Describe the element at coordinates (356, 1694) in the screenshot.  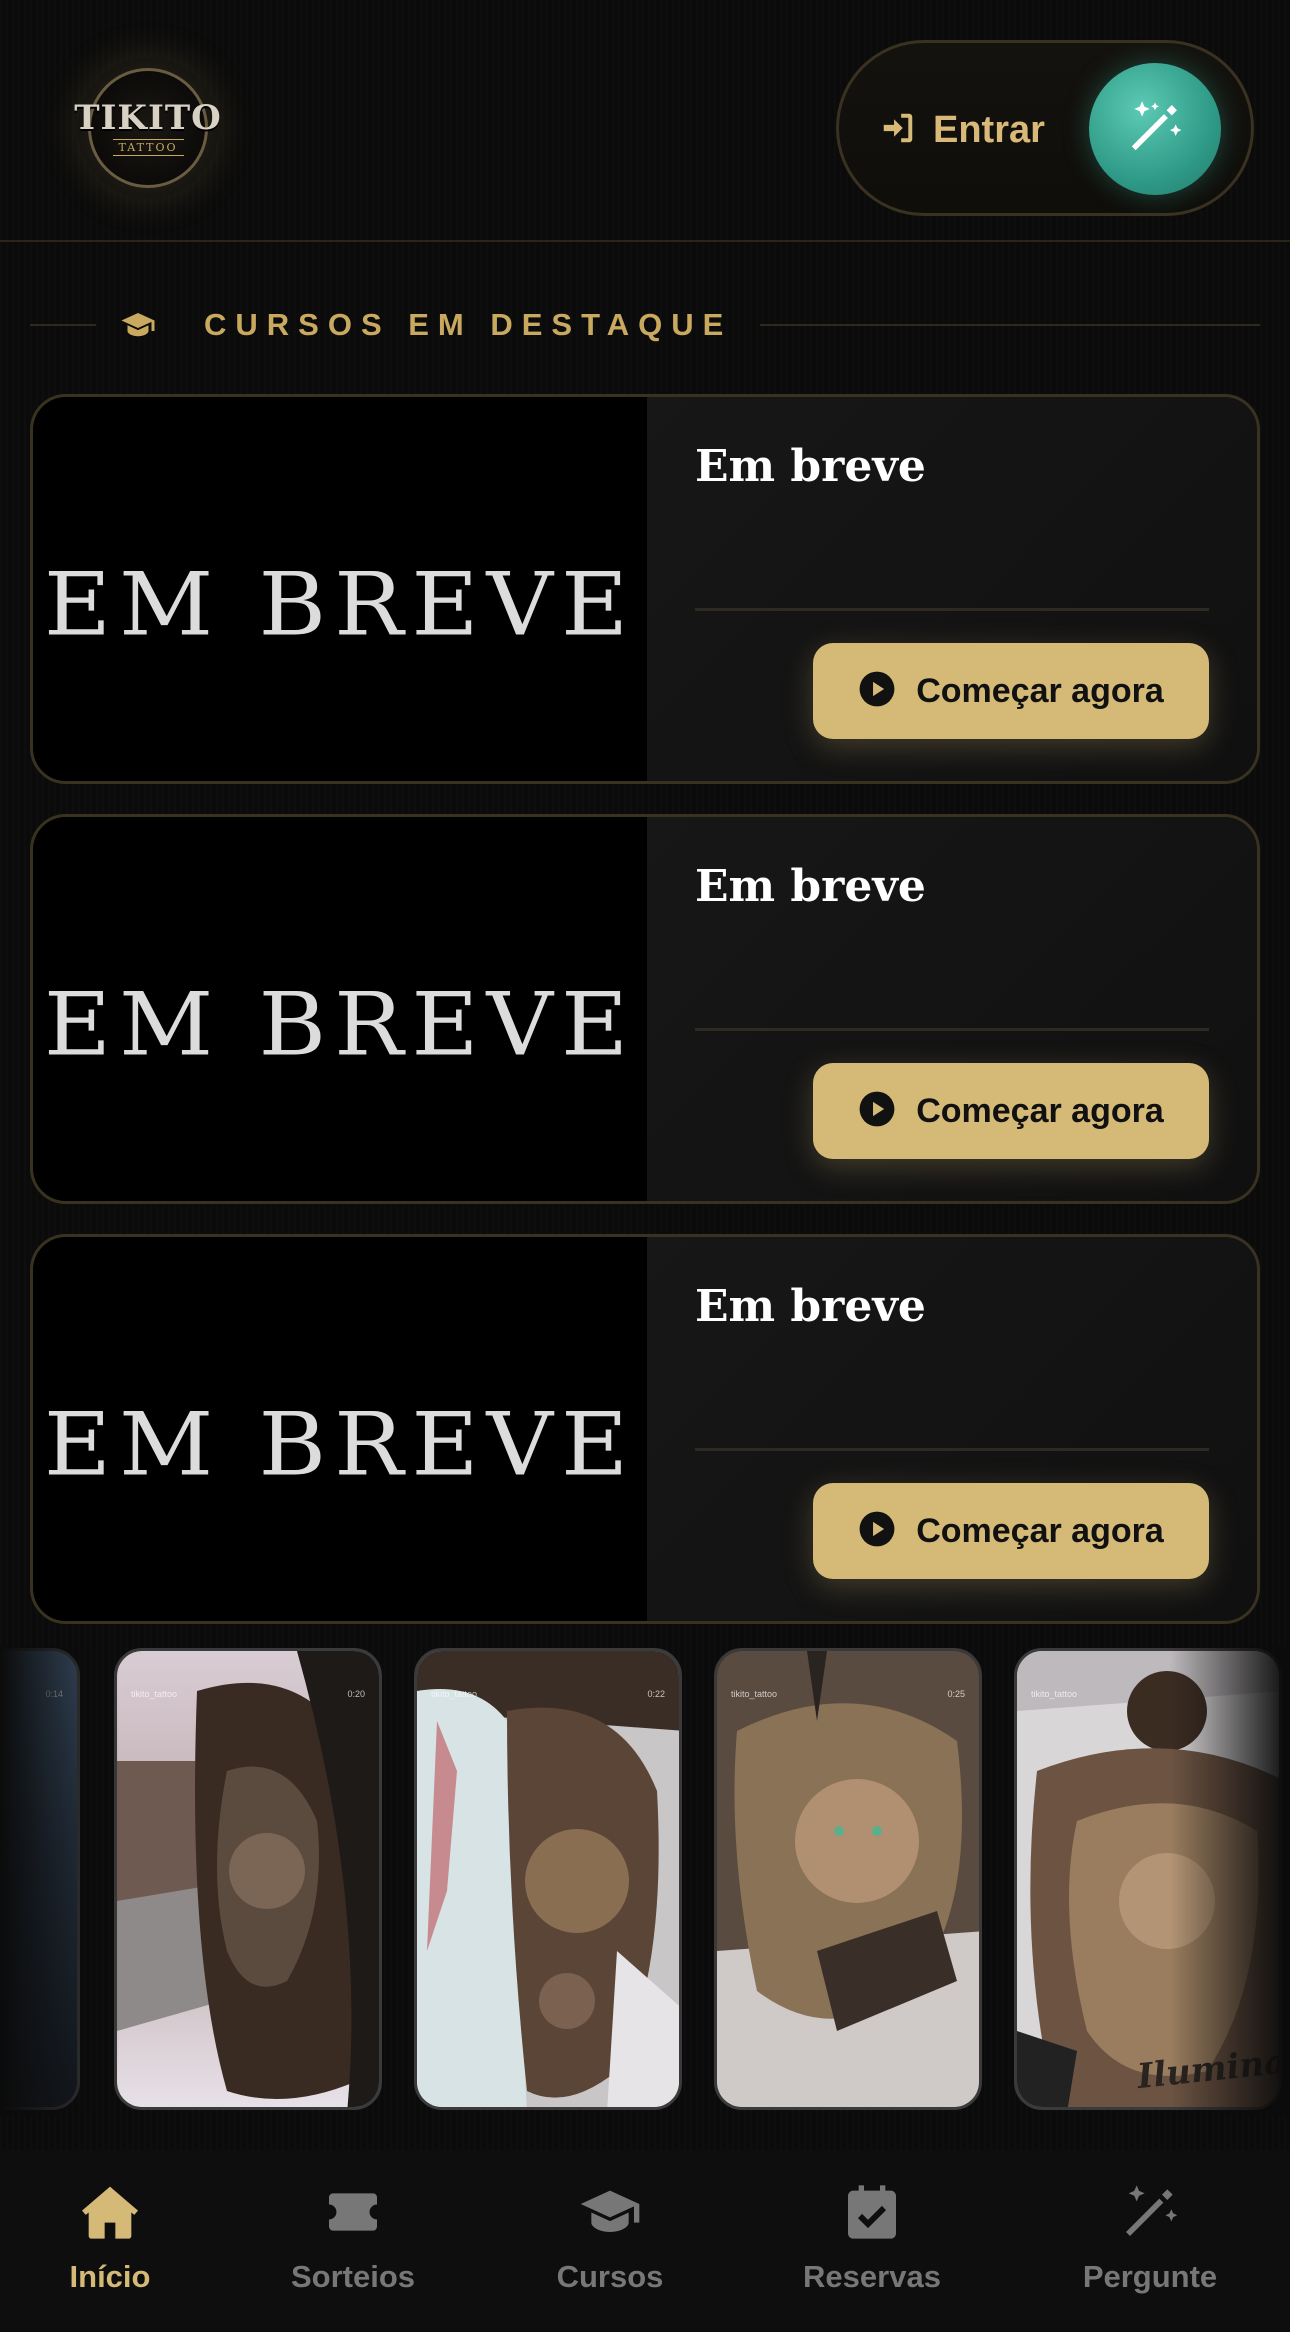
I see `reel-duration: 0:20` at that location.